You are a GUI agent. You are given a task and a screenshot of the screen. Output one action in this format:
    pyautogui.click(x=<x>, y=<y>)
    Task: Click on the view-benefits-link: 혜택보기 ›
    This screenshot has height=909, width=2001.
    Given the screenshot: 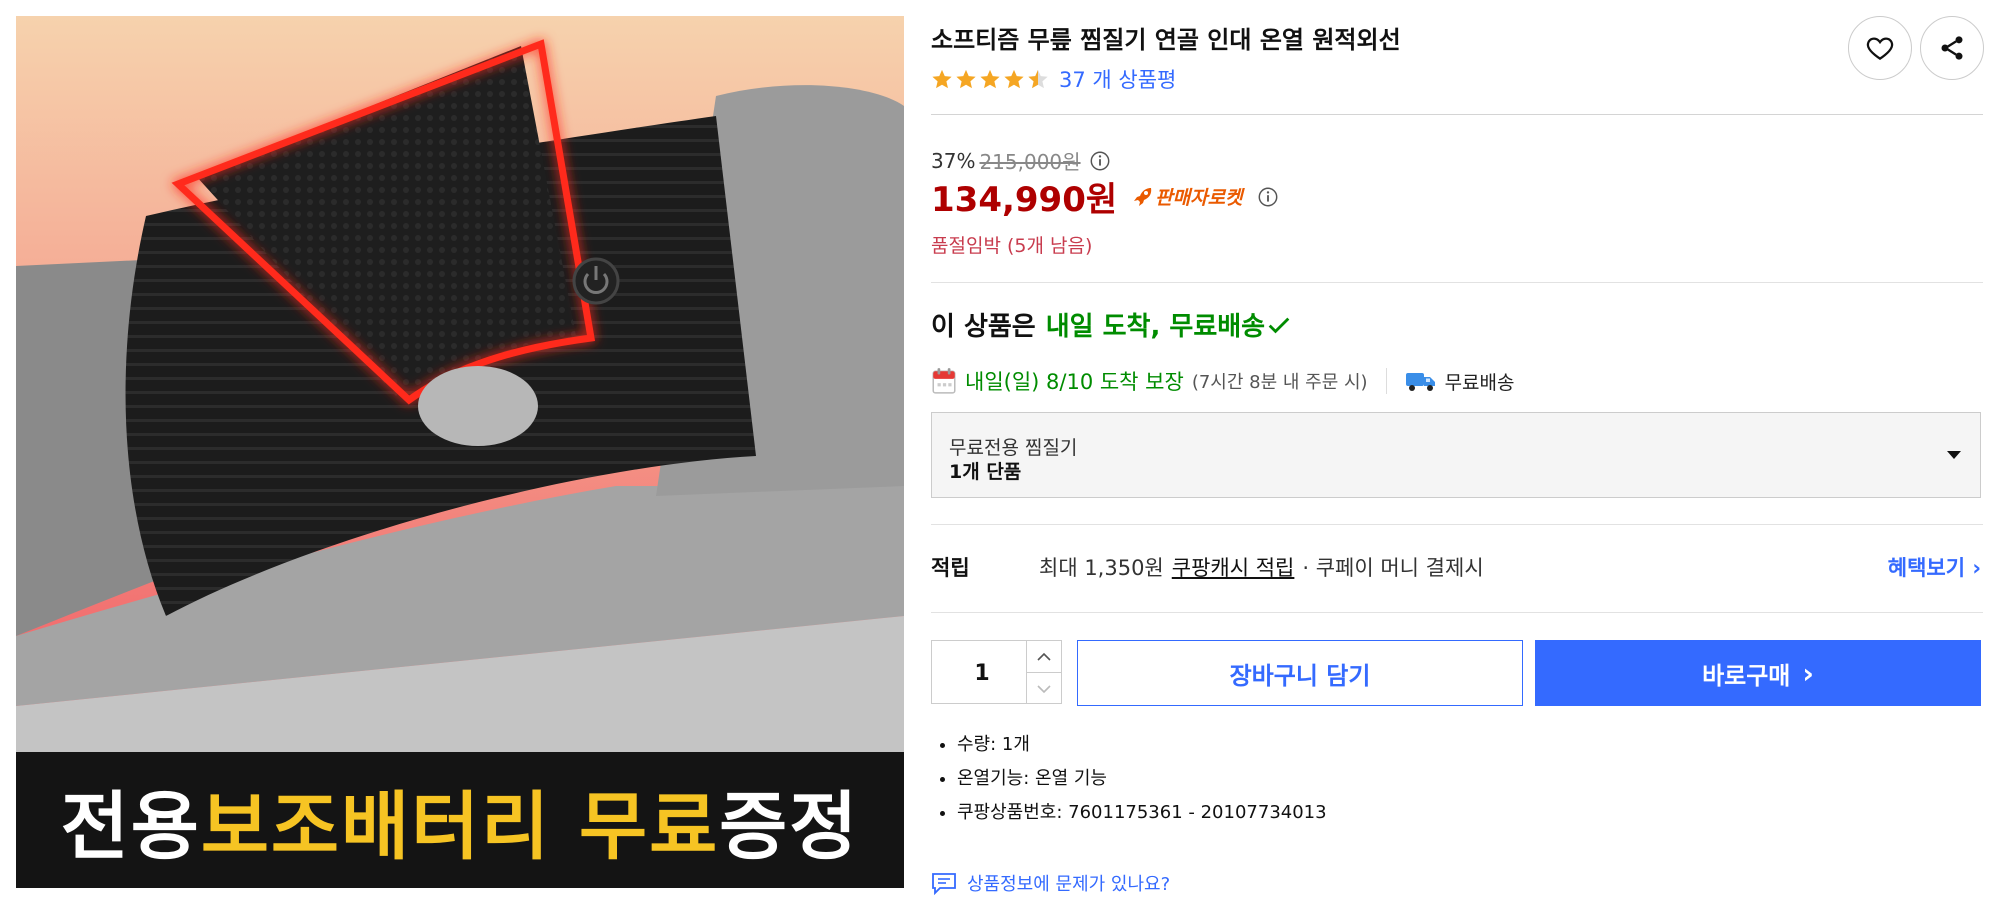 What is the action you would take?
    pyautogui.click(x=1934, y=567)
    